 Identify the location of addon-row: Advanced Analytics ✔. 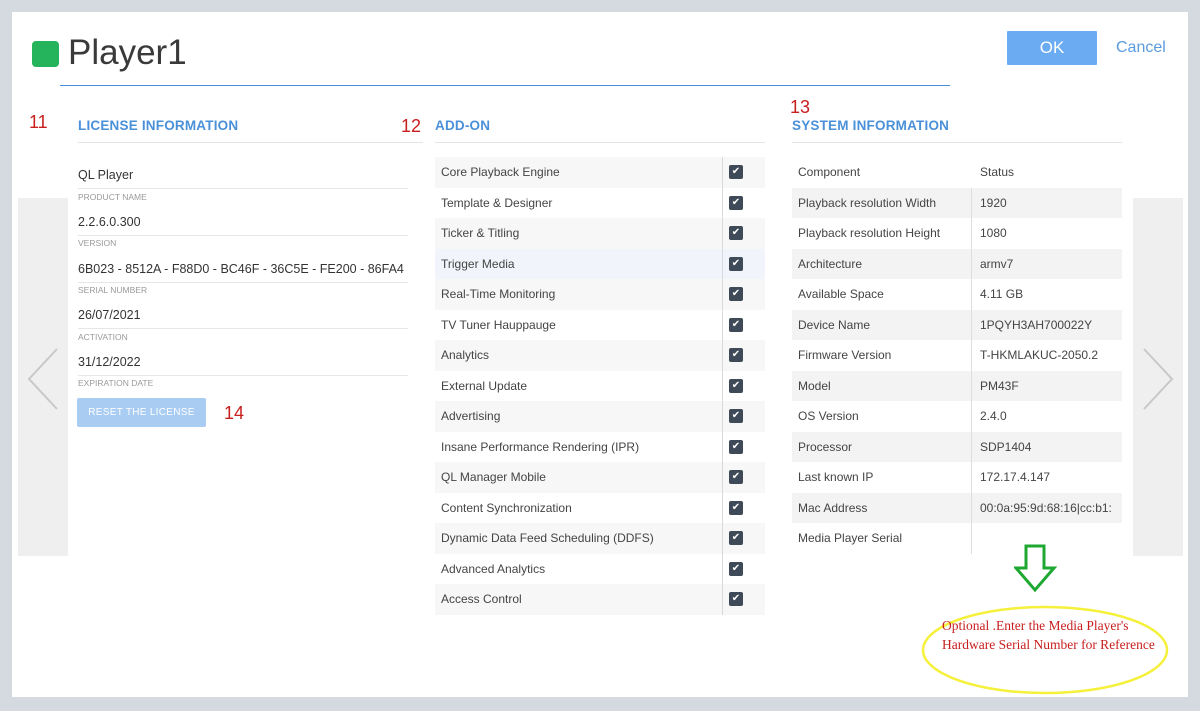
(600, 568).